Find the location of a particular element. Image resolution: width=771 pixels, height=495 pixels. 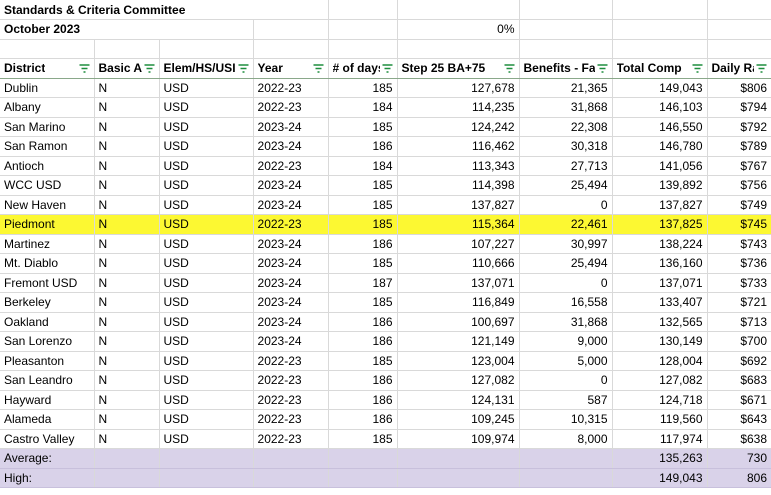

cell-total-comp: 117,974 is located at coordinates (660, 439).